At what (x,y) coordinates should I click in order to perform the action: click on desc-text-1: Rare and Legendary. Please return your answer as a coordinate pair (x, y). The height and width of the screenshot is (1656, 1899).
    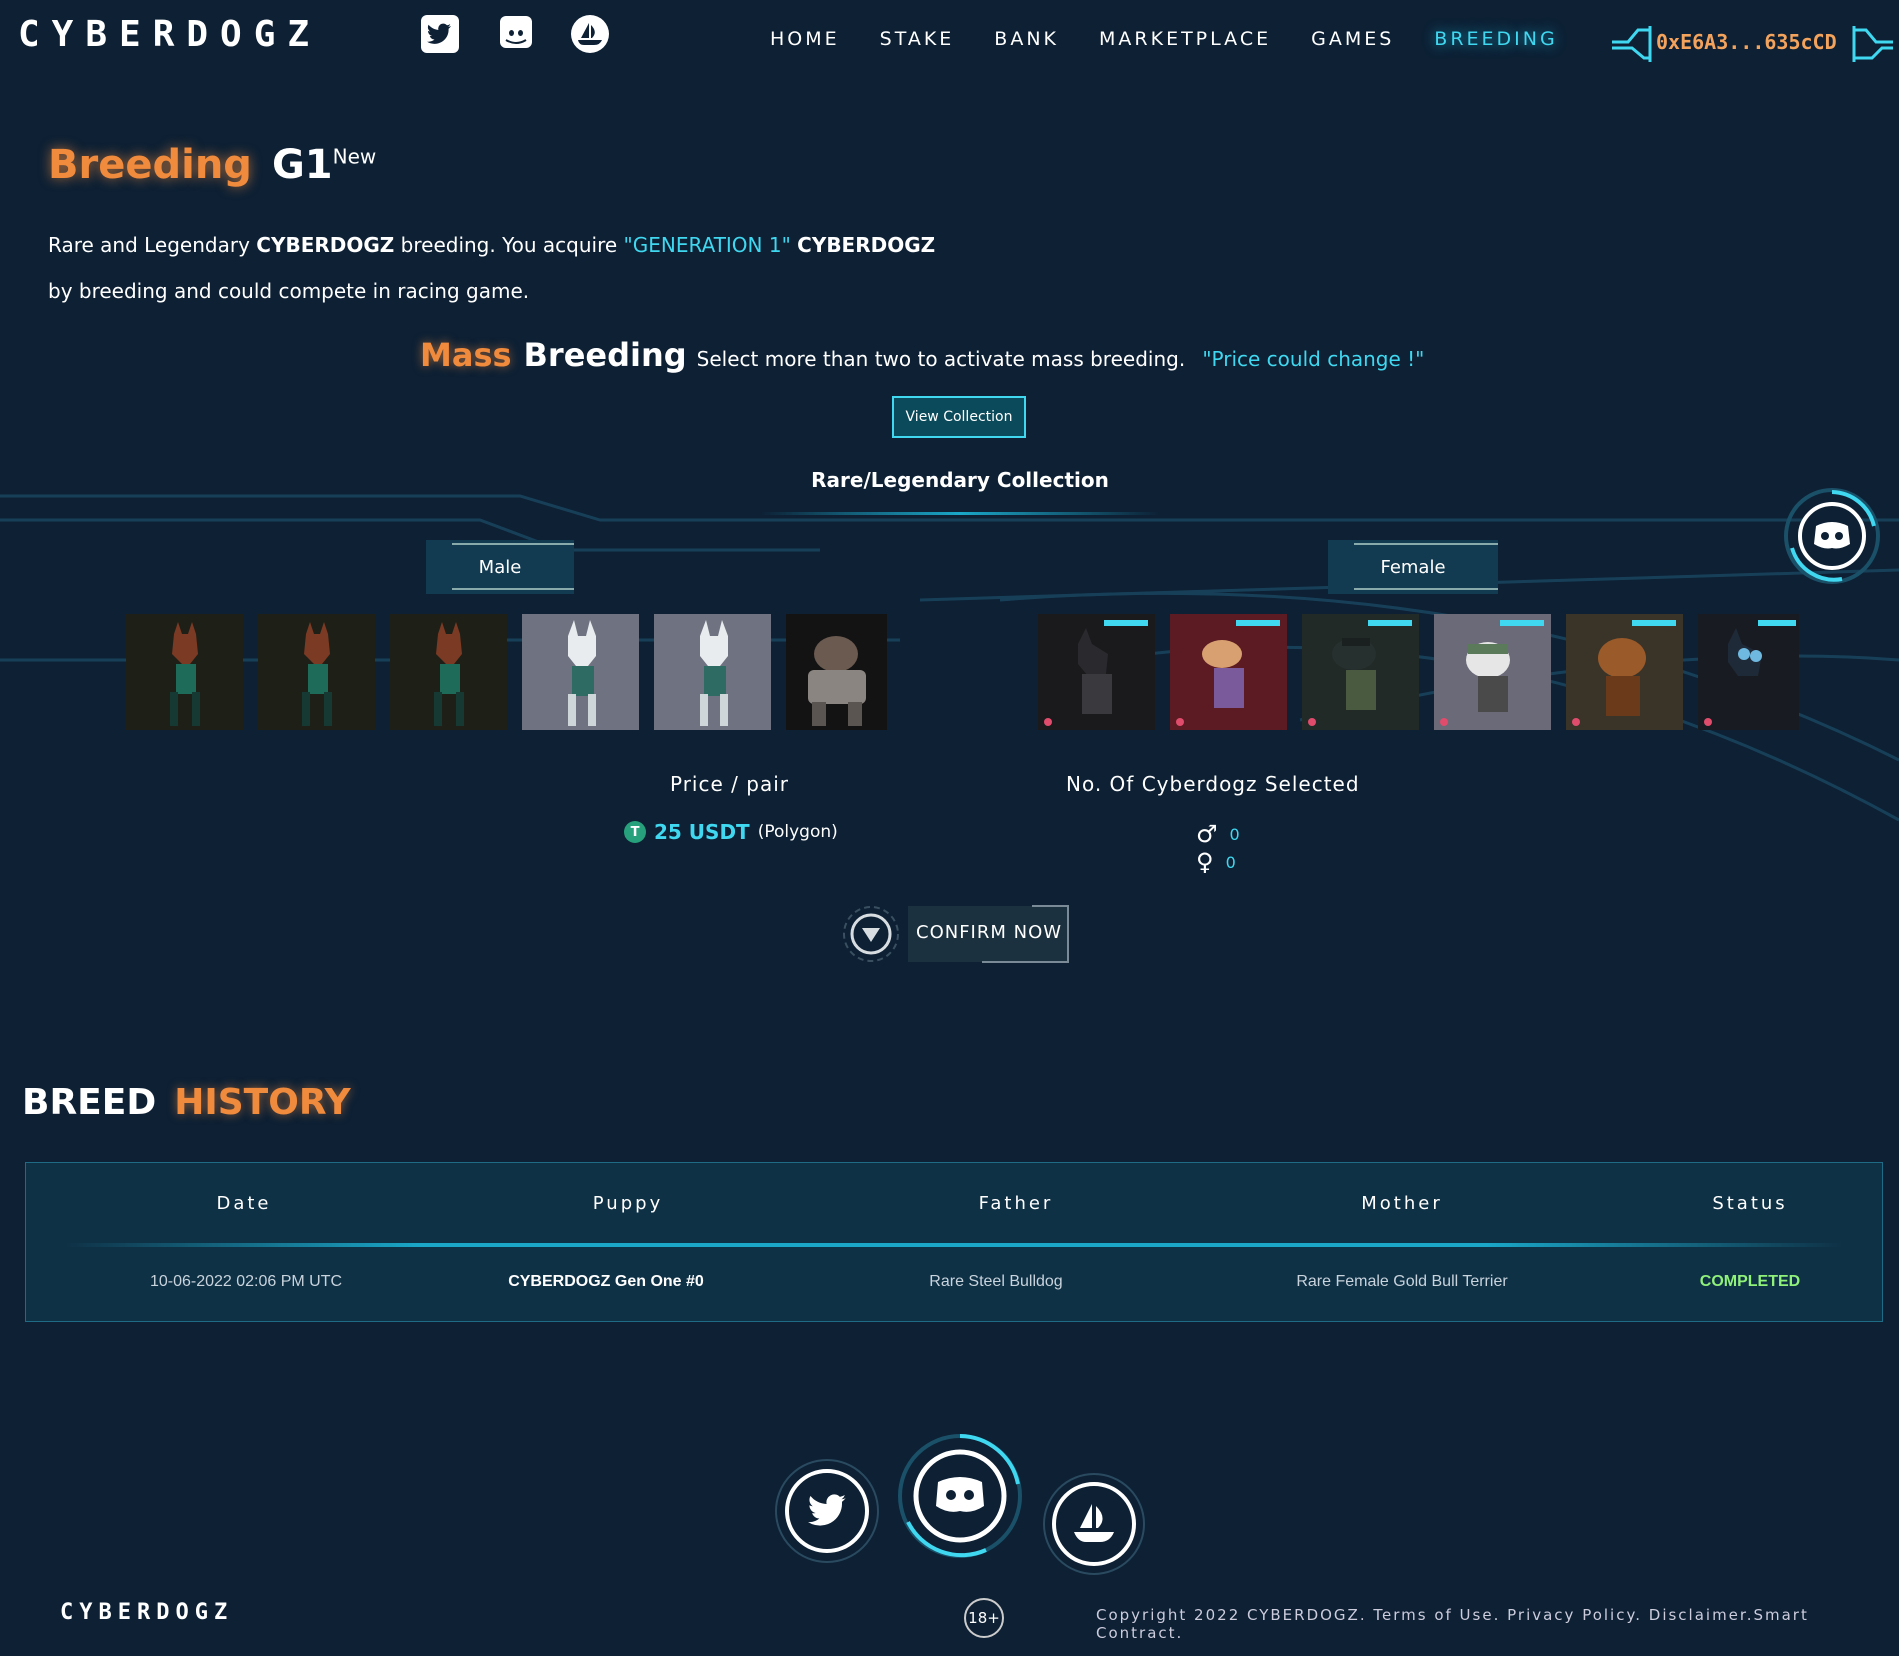
    Looking at the image, I should click on (149, 245).